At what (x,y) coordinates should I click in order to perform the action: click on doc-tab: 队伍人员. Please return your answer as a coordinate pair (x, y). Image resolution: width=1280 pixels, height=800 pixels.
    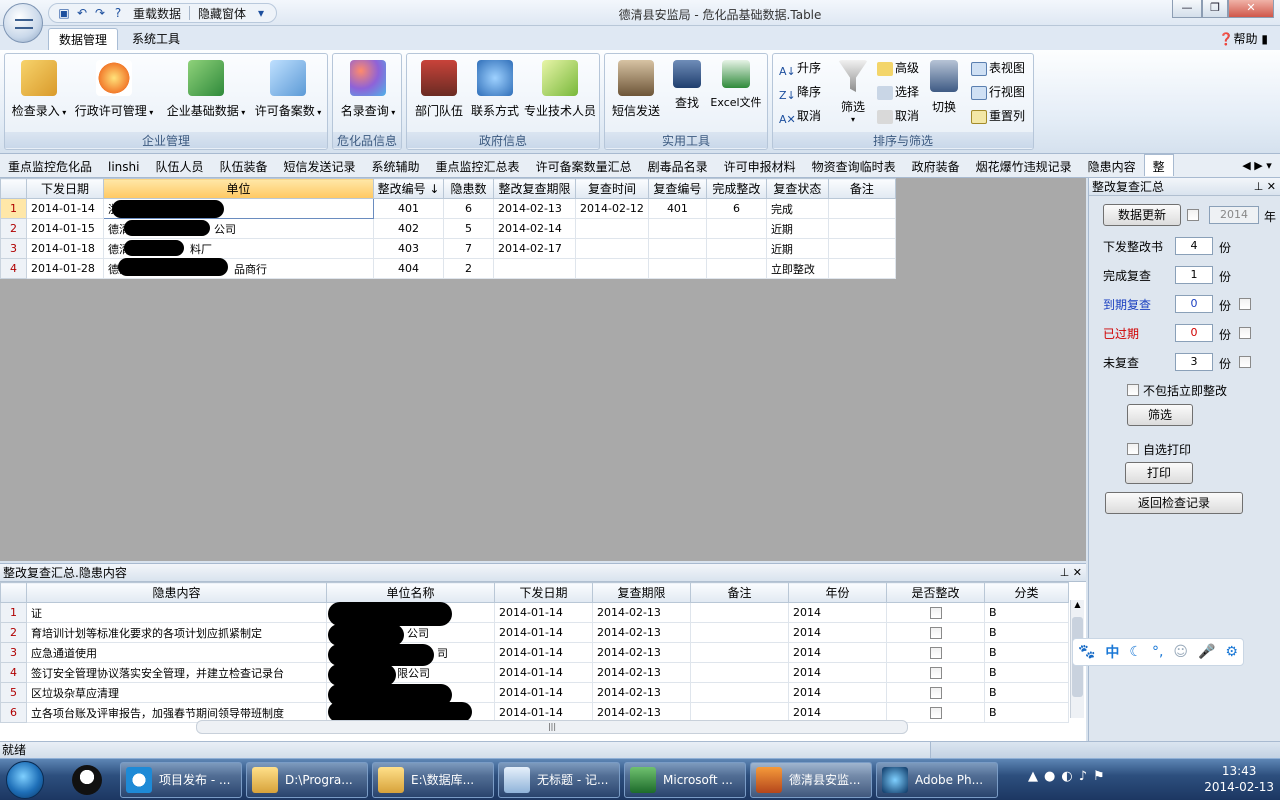
    Looking at the image, I should click on (179, 166).